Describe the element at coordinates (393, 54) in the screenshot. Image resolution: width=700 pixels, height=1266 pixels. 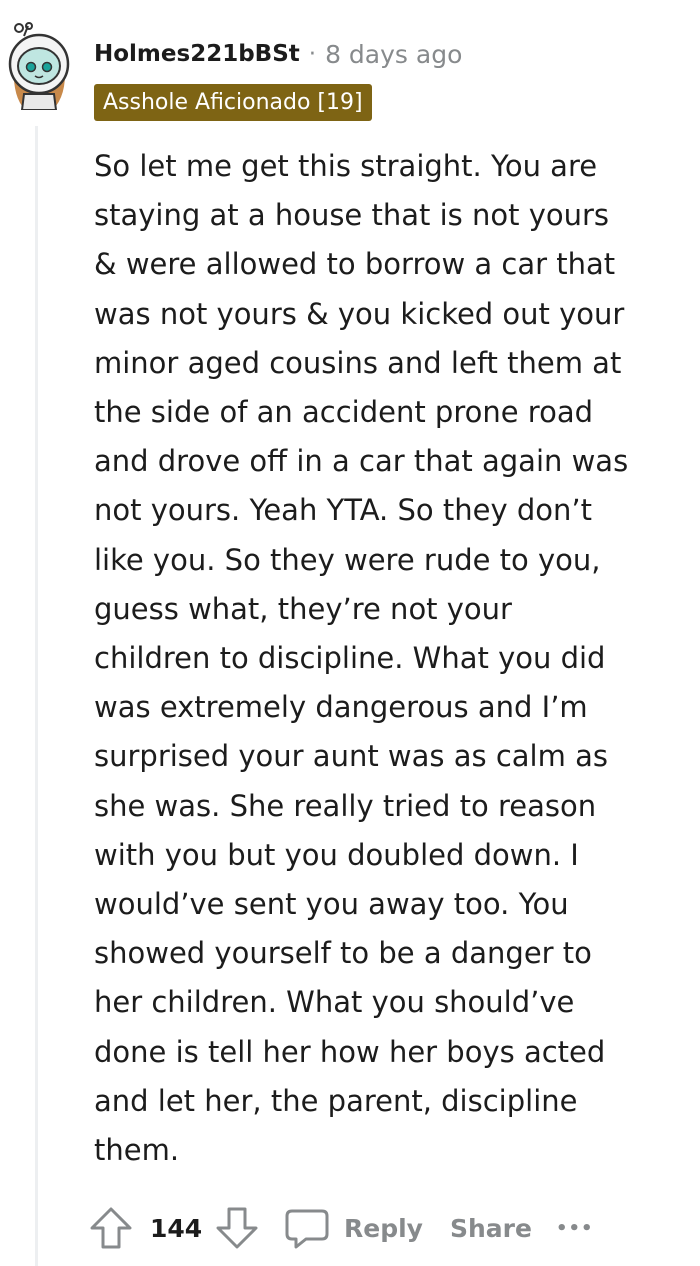
I see `timestamp: 8 days ago` at that location.